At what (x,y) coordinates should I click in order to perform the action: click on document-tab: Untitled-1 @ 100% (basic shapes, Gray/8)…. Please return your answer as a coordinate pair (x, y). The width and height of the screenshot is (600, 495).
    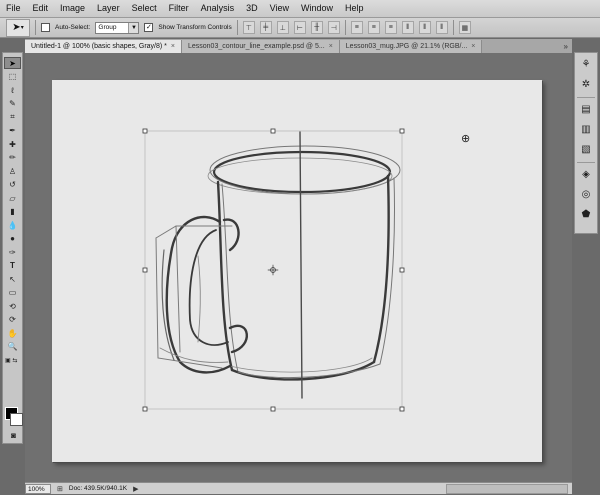
    Looking at the image, I should click on (103, 46).